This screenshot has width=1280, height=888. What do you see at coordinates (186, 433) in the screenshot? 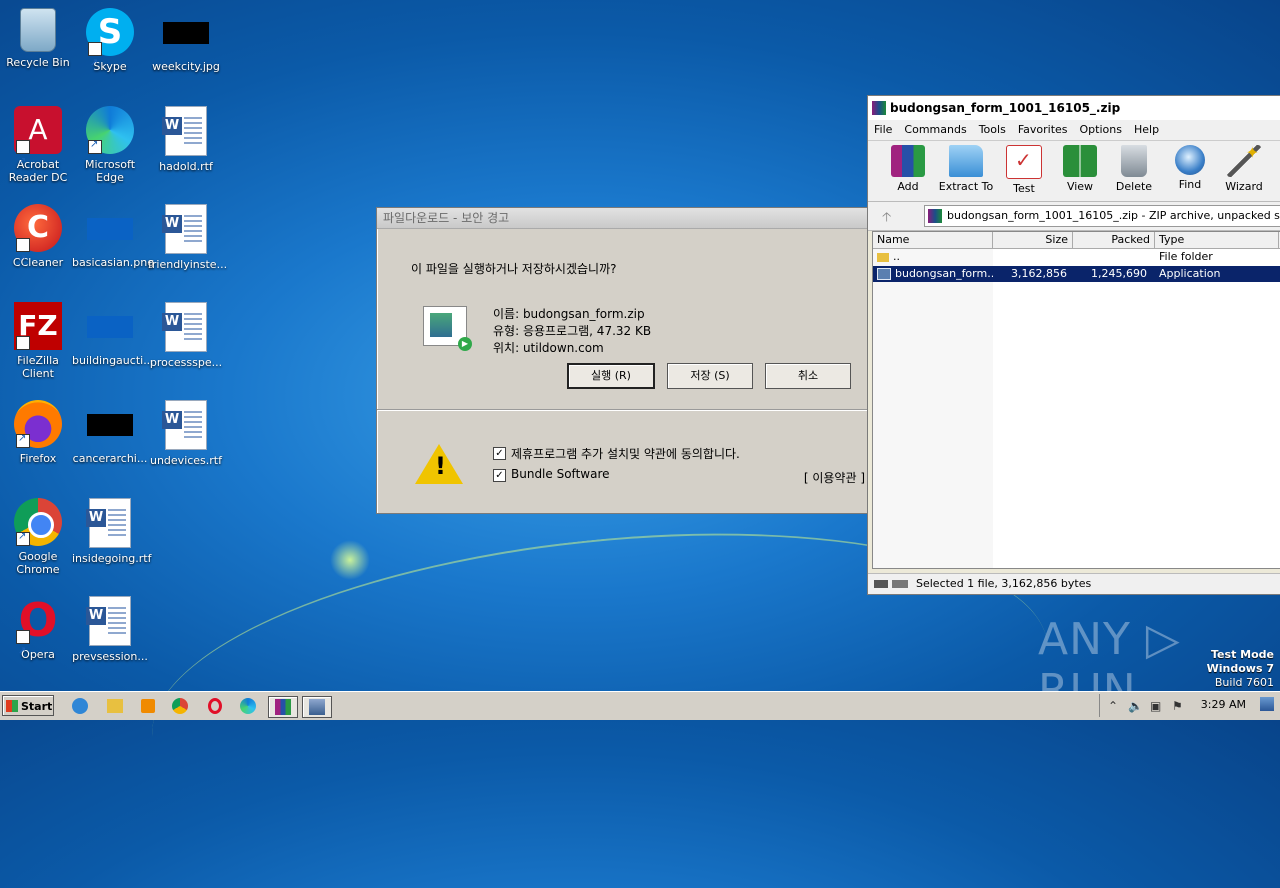
I see `desktop-icon-undevices: W undevices.rtf` at bounding box center [186, 433].